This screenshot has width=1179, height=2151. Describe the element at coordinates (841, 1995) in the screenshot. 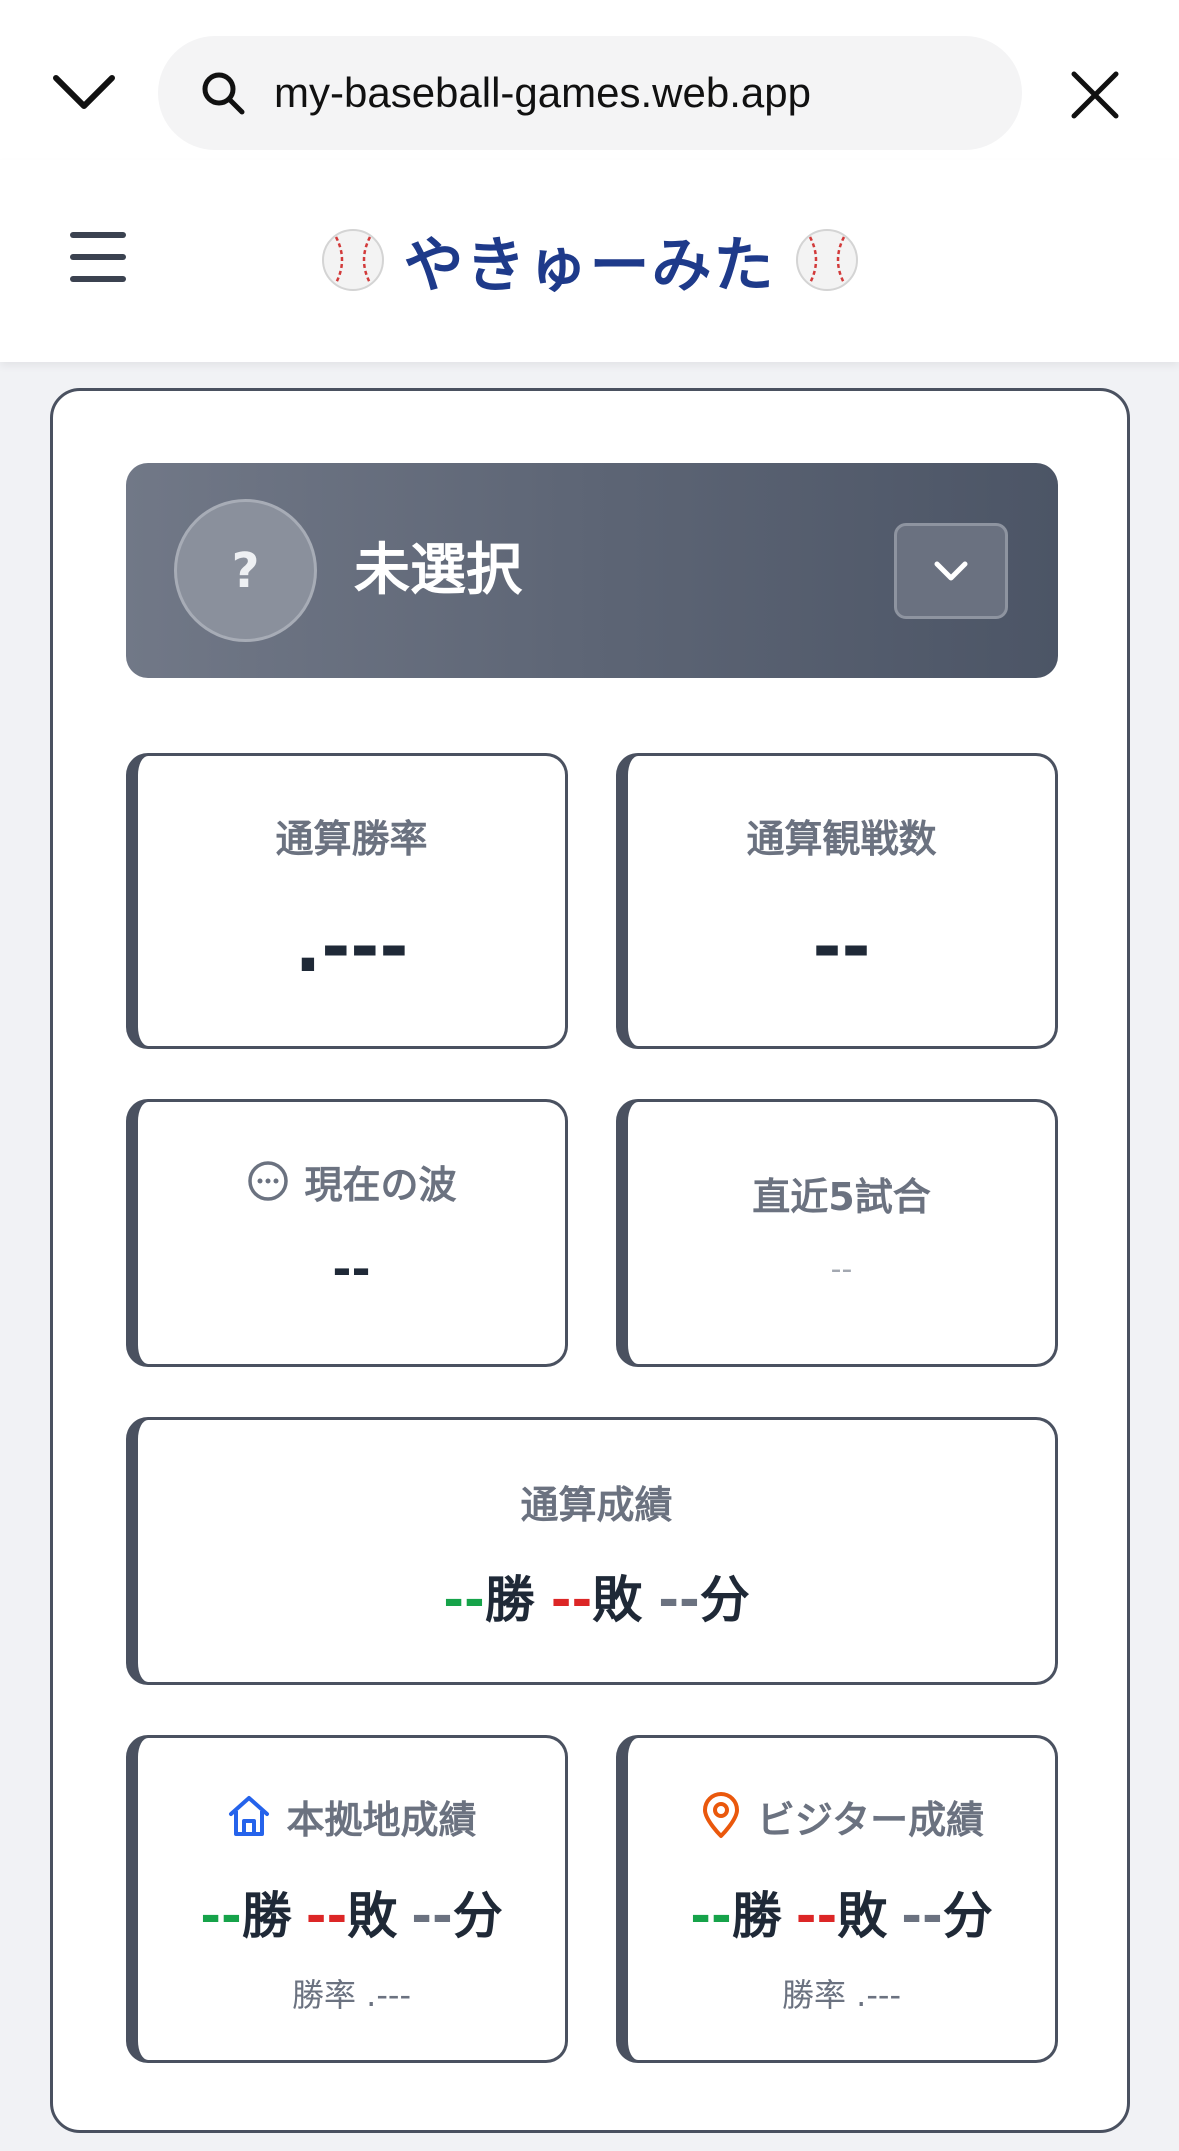

I see `visitor-win-rate: 勝率 .---` at that location.